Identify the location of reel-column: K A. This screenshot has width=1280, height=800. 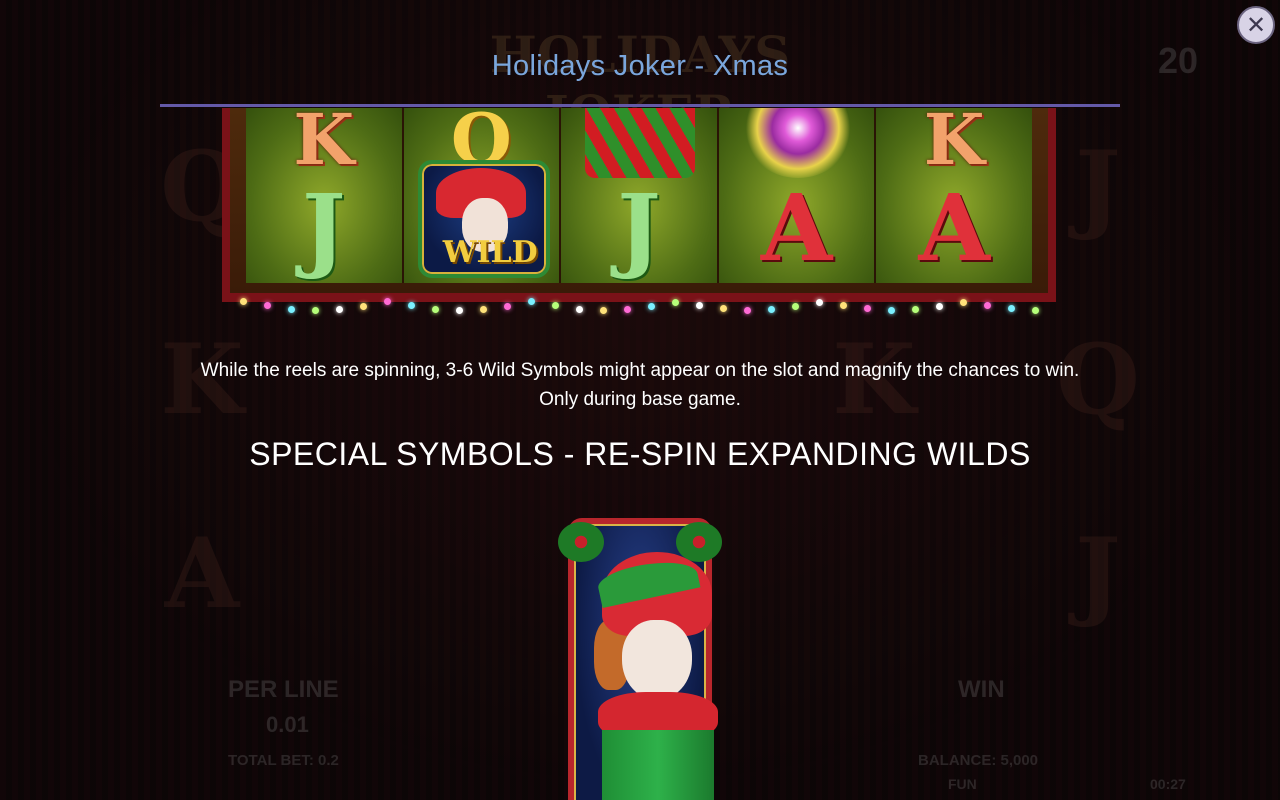
(954, 195).